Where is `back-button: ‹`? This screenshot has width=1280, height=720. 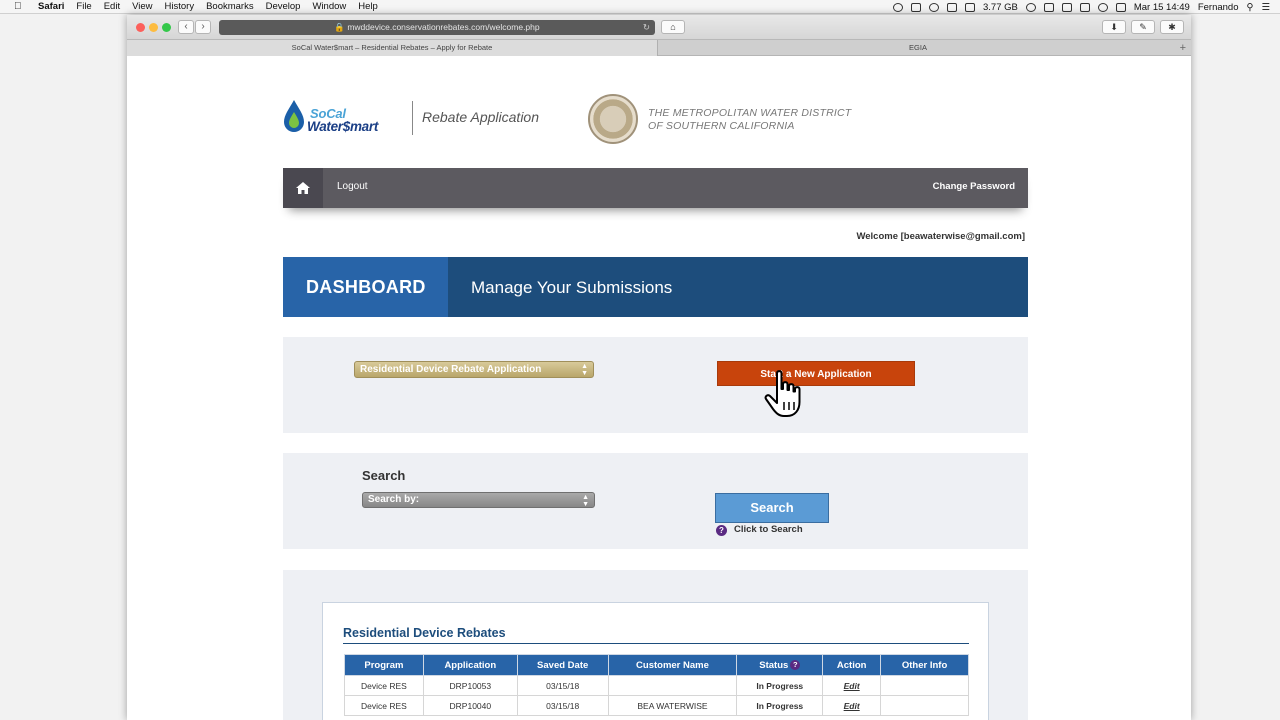
back-button: ‹ is located at coordinates (186, 27).